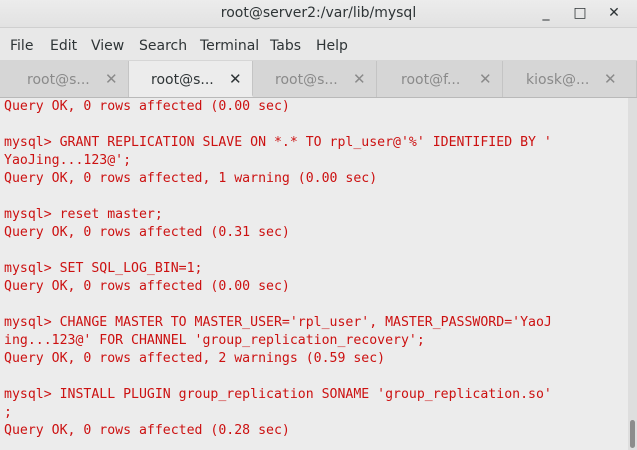 Image resolution: width=637 pixels, height=450 pixels. I want to click on menu-view: View, so click(107, 46).